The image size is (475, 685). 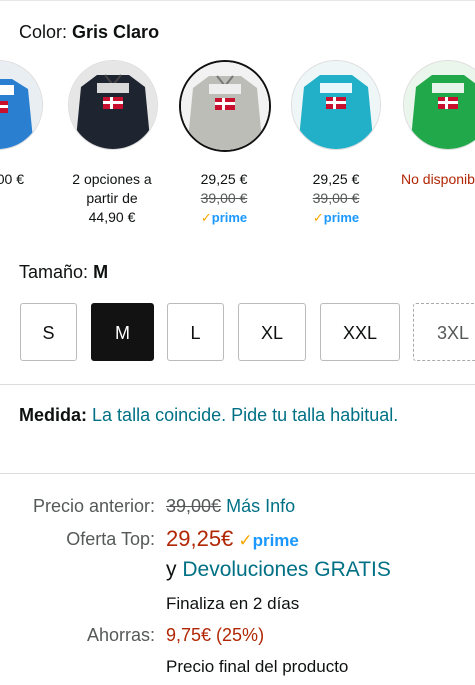 What do you see at coordinates (200, 538) in the screenshot?
I see `offer-price: 29,25€` at bounding box center [200, 538].